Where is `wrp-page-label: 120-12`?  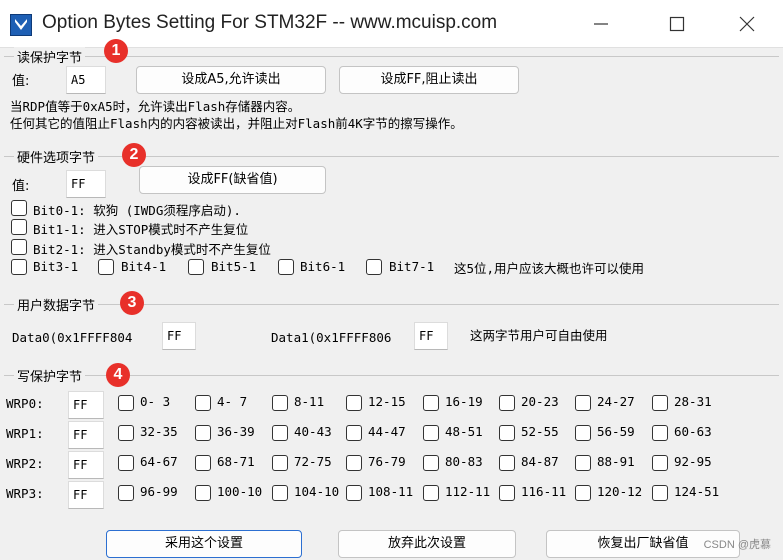
wrp-page-label: 120-12 is located at coordinates (620, 491).